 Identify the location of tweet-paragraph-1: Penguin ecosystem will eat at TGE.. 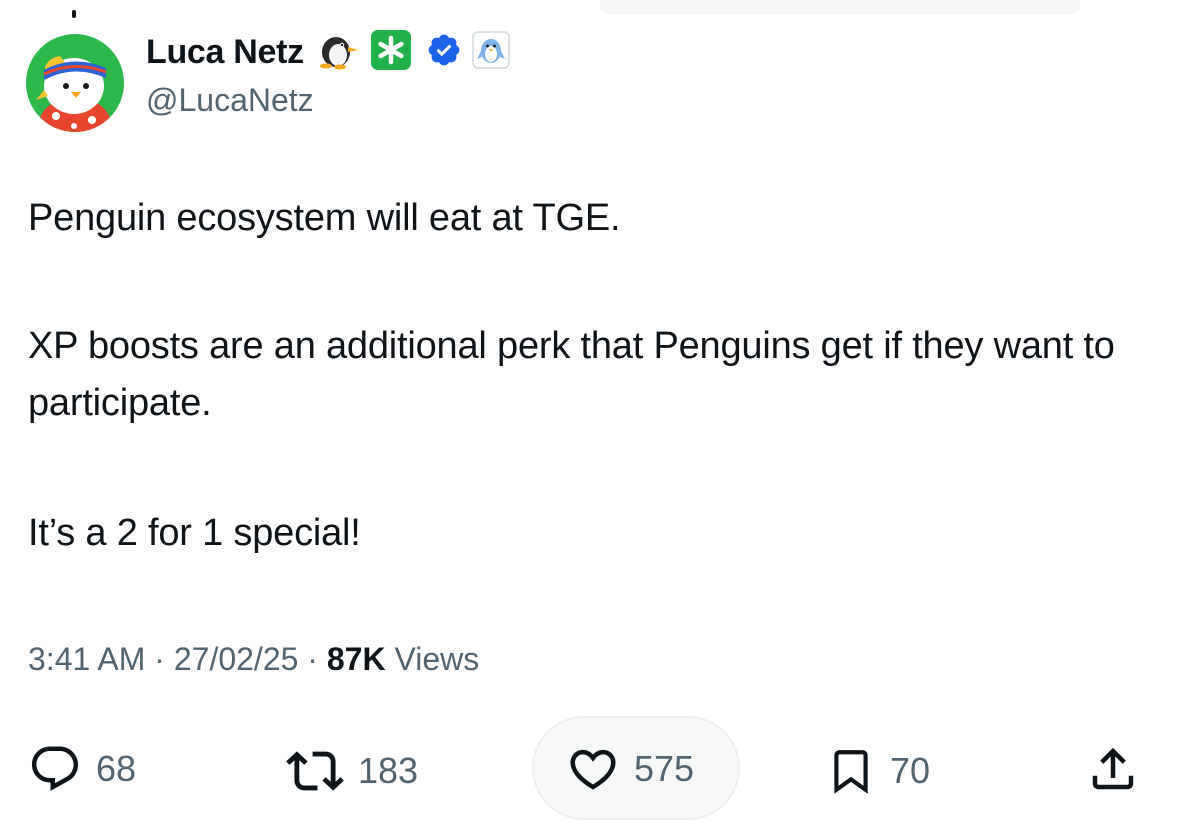
(324, 218).